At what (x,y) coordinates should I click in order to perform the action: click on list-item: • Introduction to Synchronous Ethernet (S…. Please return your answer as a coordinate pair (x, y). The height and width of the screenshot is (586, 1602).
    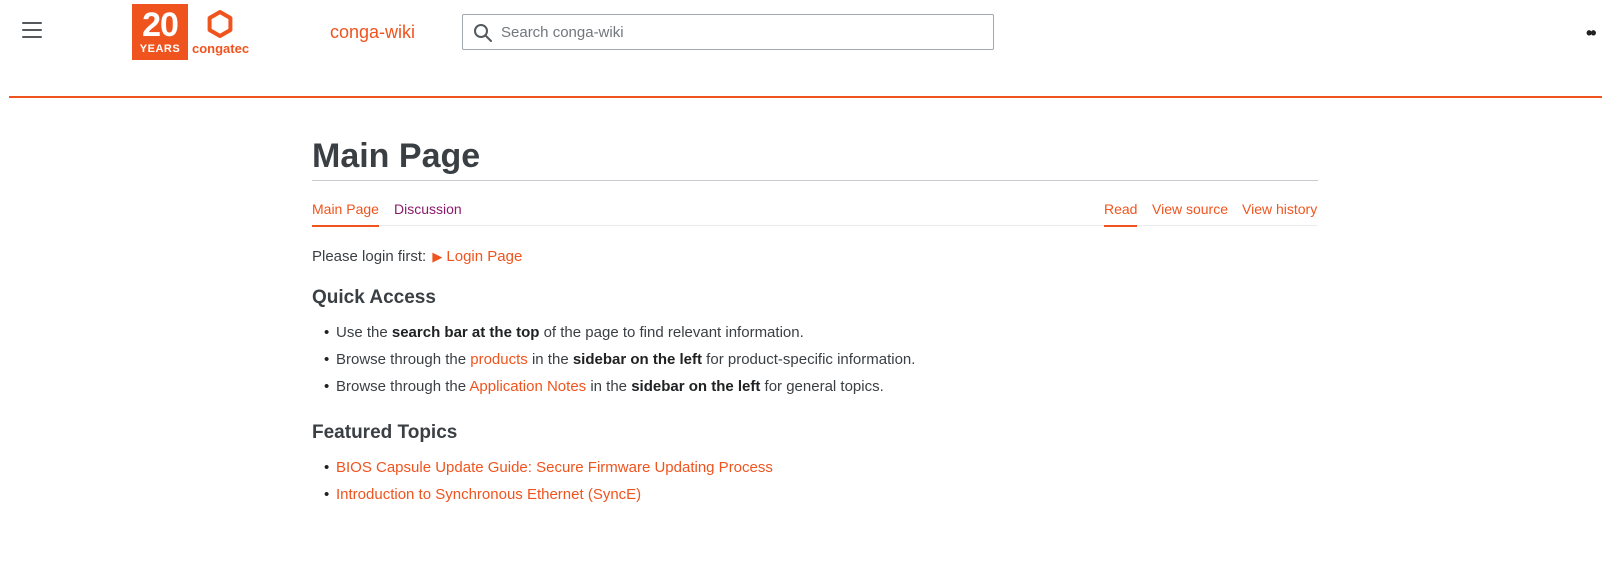
    Looking at the image, I should click on (821, 494).